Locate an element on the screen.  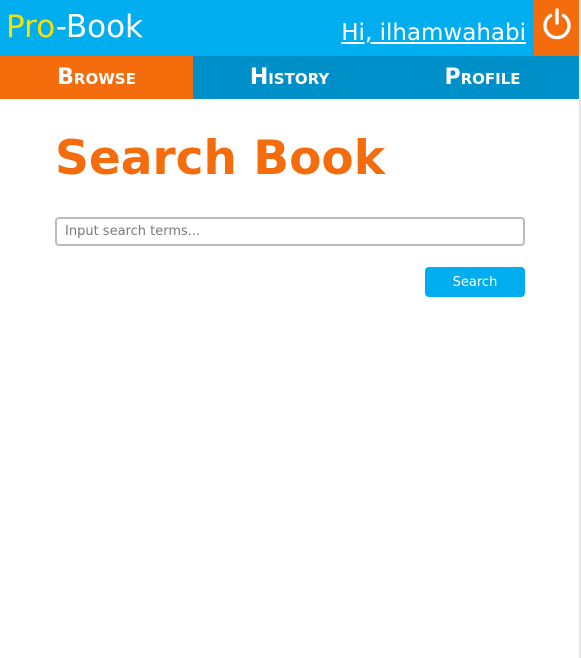
nav-tab-label: Profile is located at coordinates (482, 77).